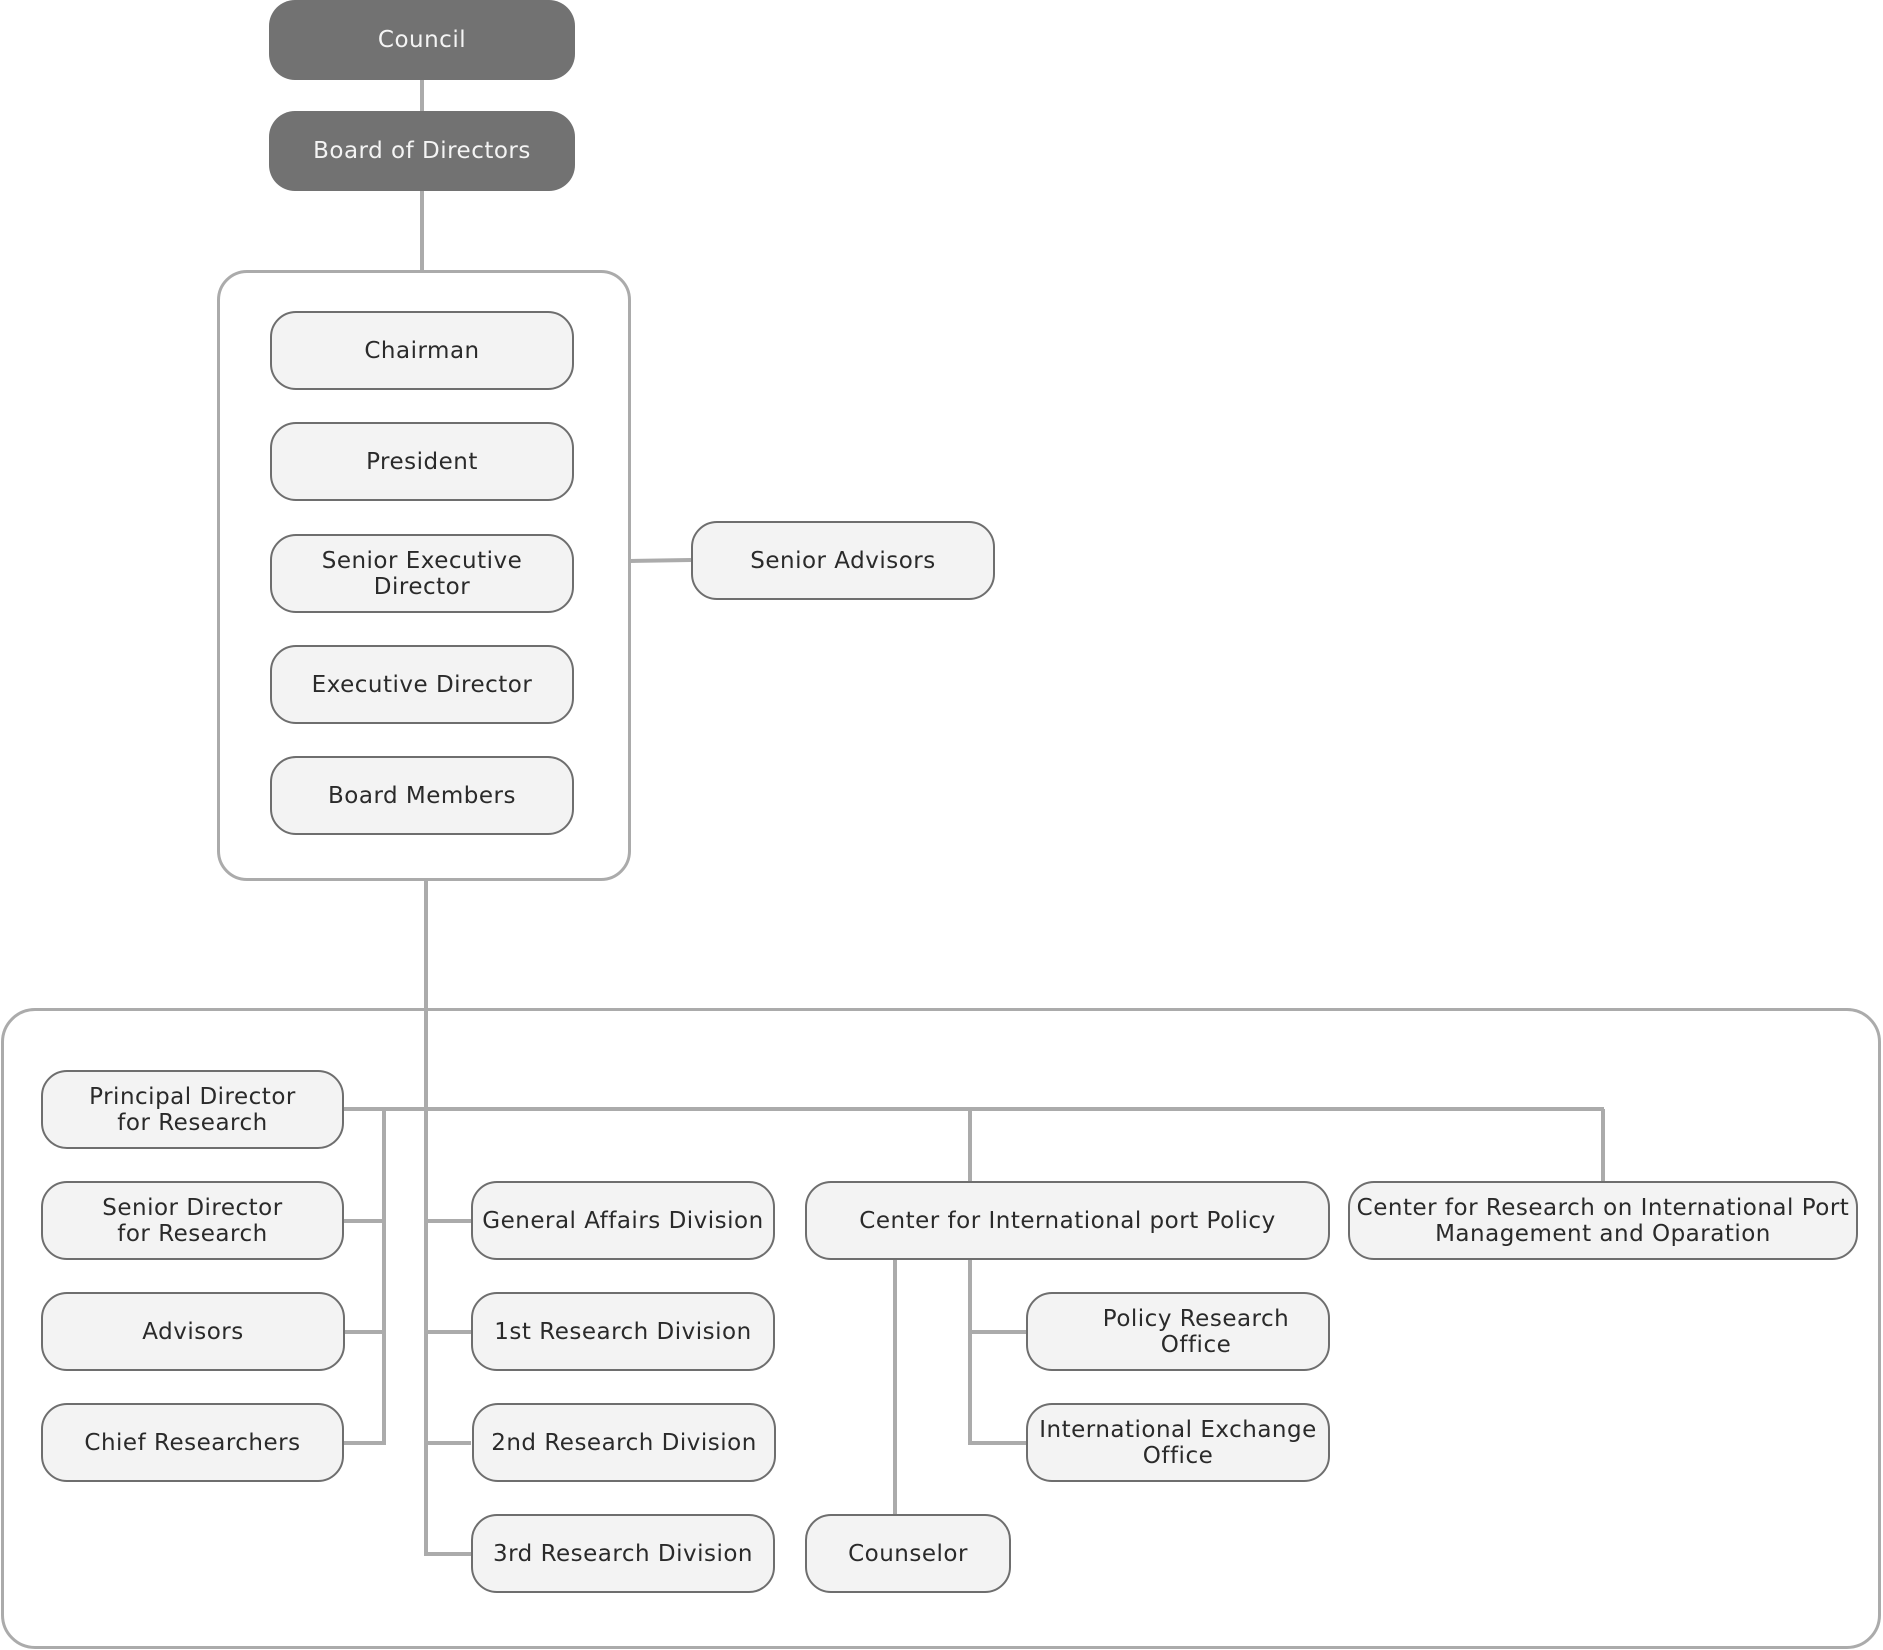 This screenshot has width=1883, height=1650. I want to click on 2nd-research-division-node: 2nd Research Division, so click(624, 1442).